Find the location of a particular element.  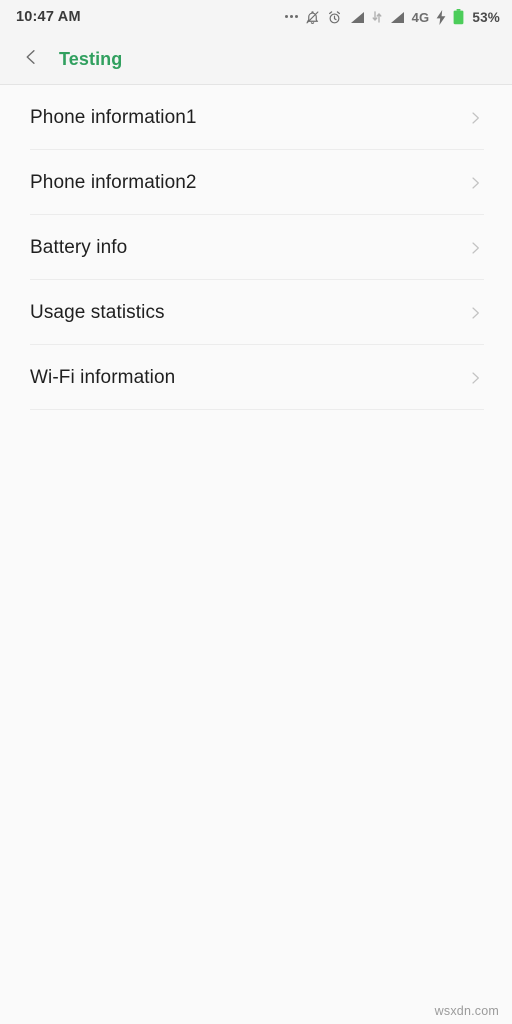

back-button is located at coordinates (31, 59).